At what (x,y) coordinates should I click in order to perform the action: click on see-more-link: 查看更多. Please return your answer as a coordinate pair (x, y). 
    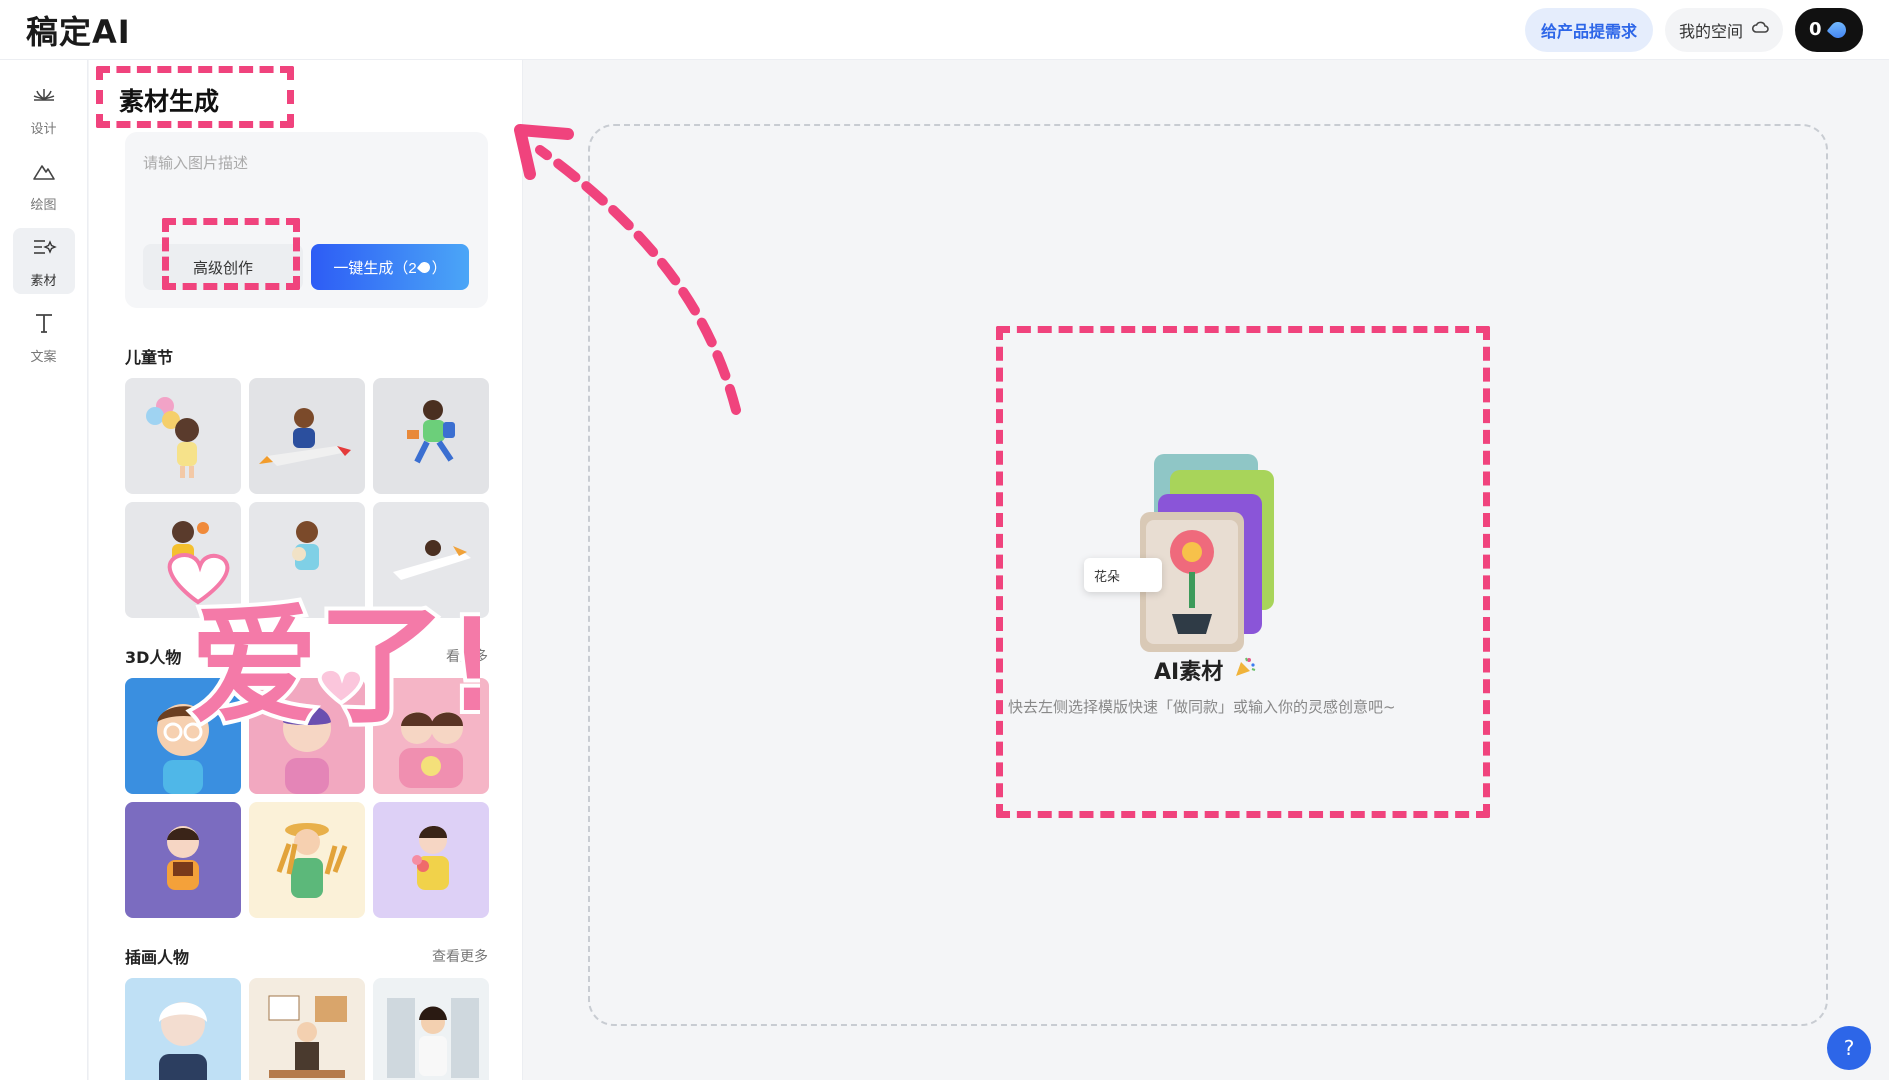
    Looking at the image, I should click on (460, 956).